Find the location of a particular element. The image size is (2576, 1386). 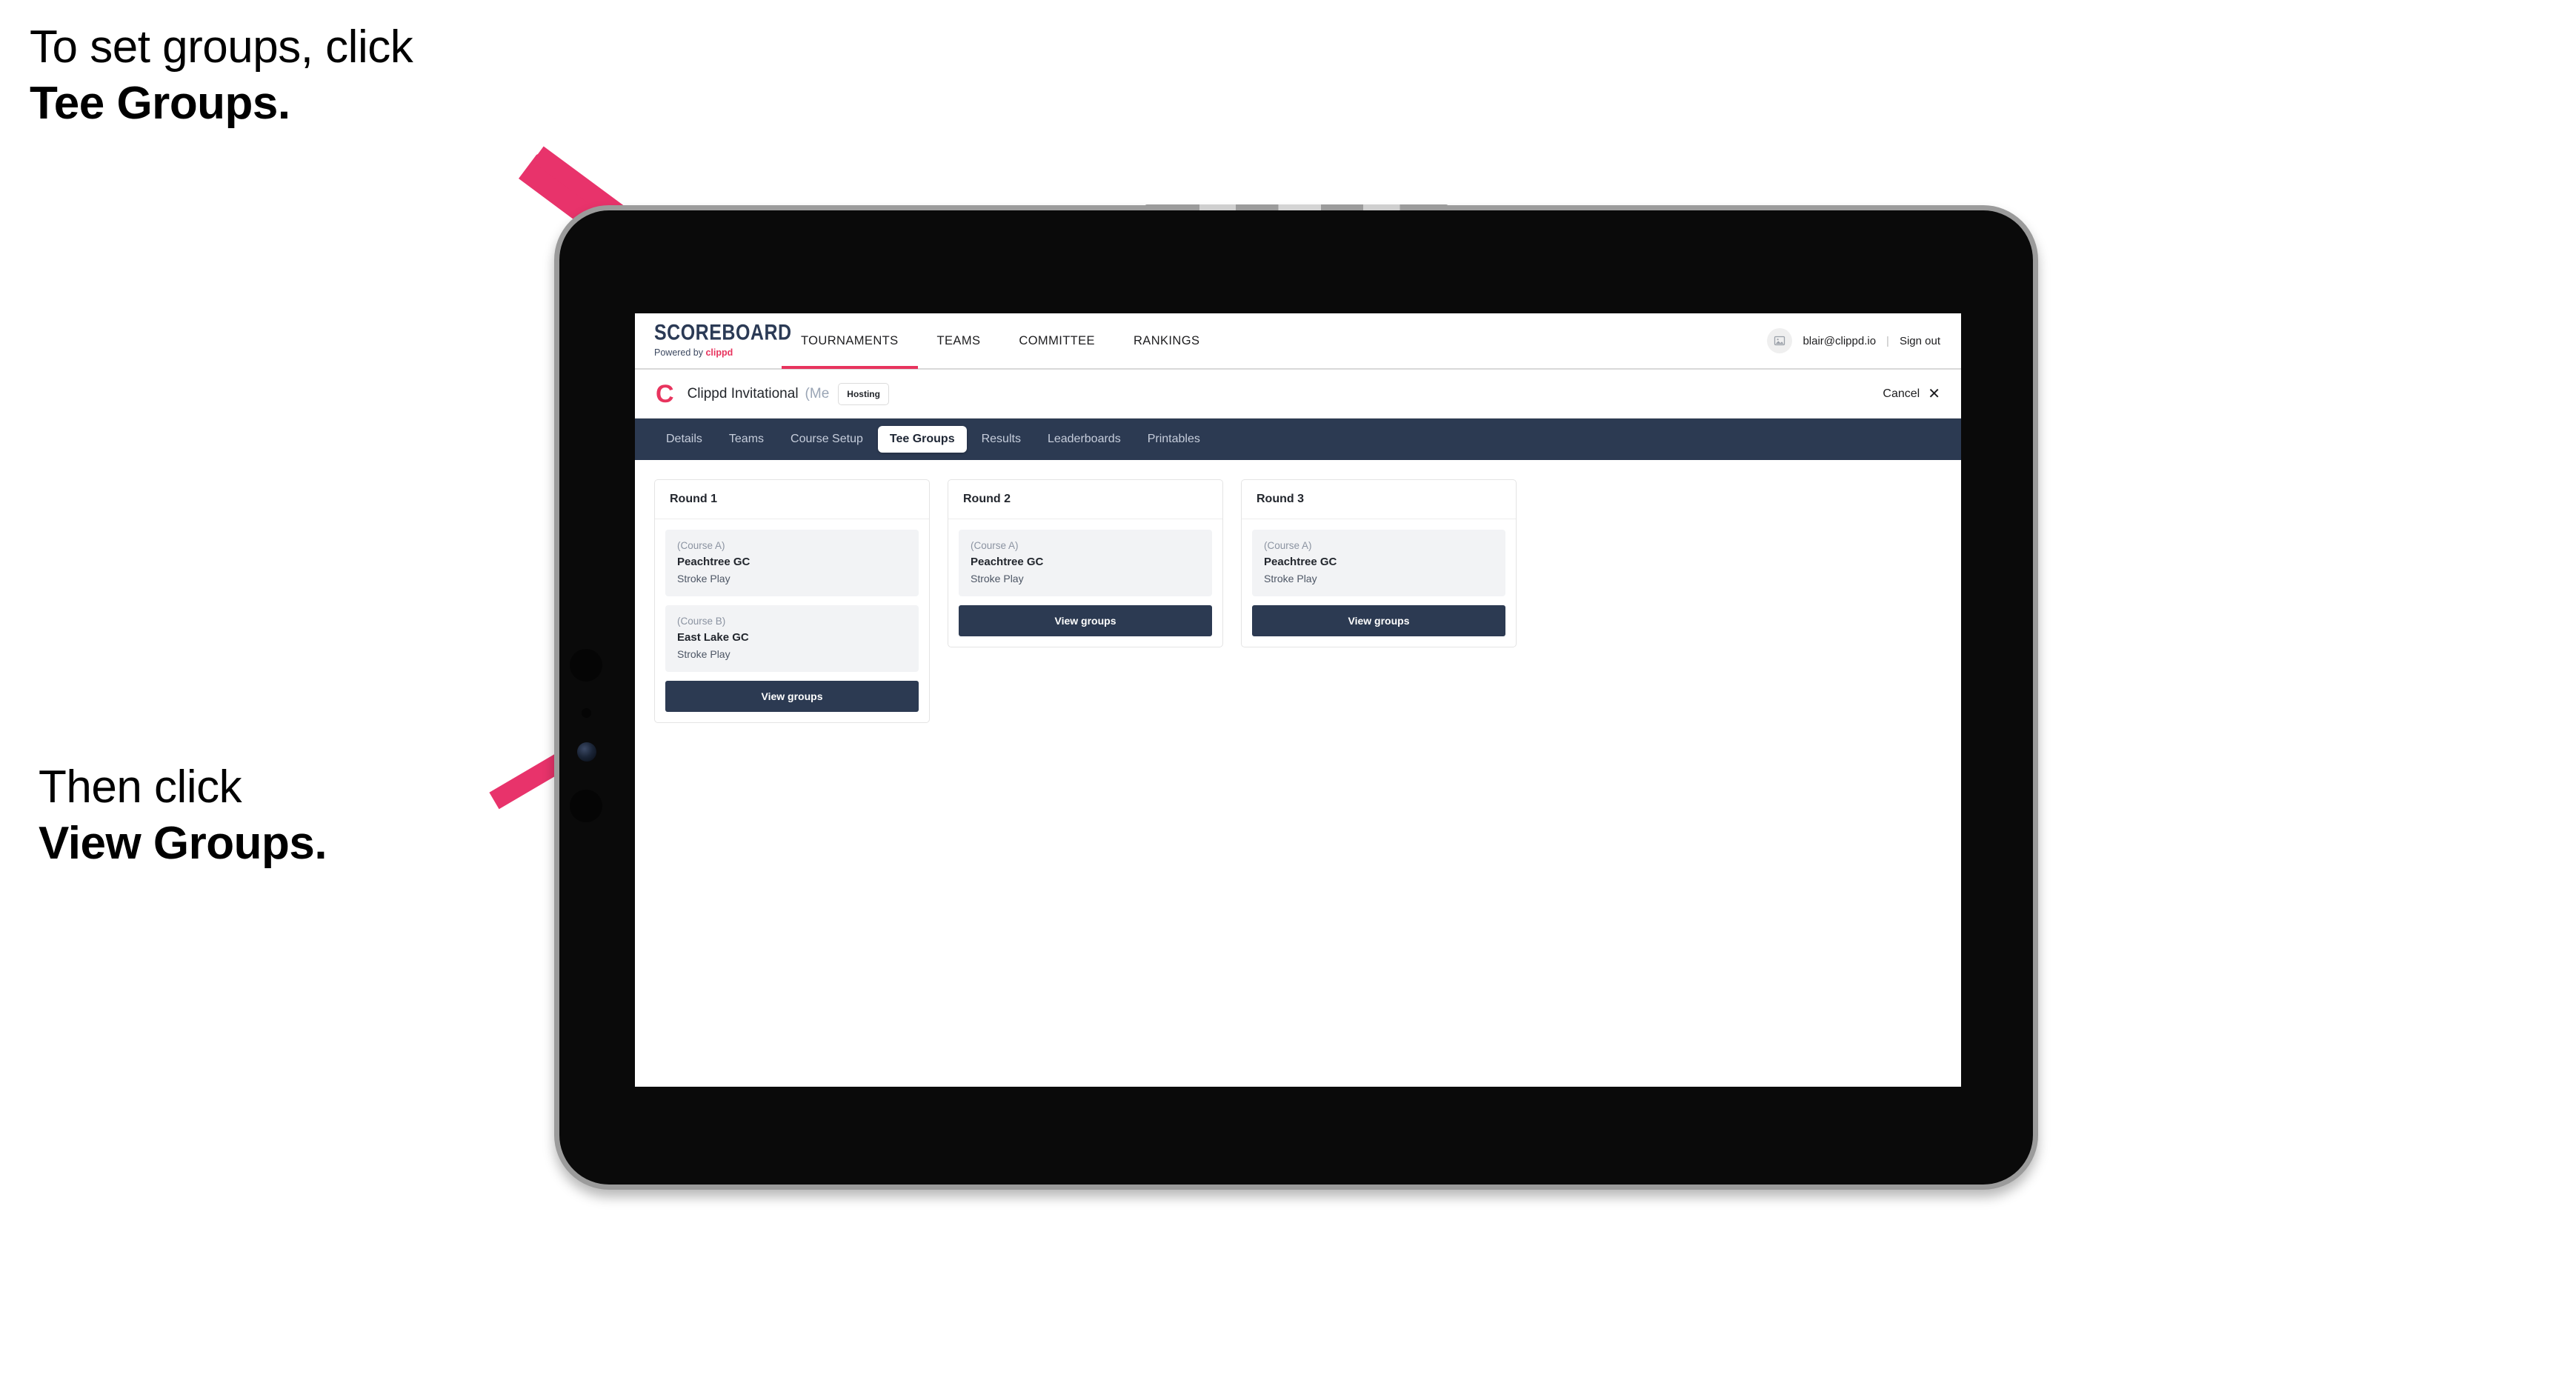

round-2-course-a: (Course A) Peachtree GC Stroke Play is located at coordinates (1085, 563).